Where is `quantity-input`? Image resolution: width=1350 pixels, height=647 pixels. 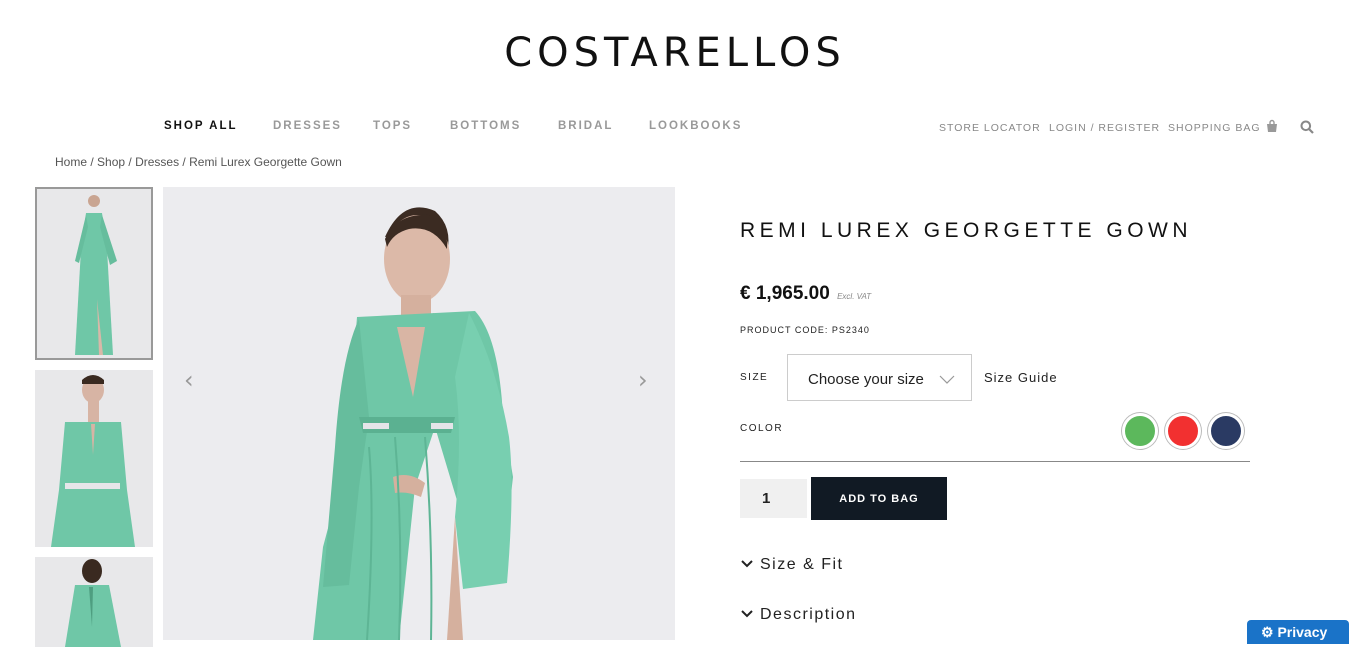 quantity-input is located at coordinates (773, 498).